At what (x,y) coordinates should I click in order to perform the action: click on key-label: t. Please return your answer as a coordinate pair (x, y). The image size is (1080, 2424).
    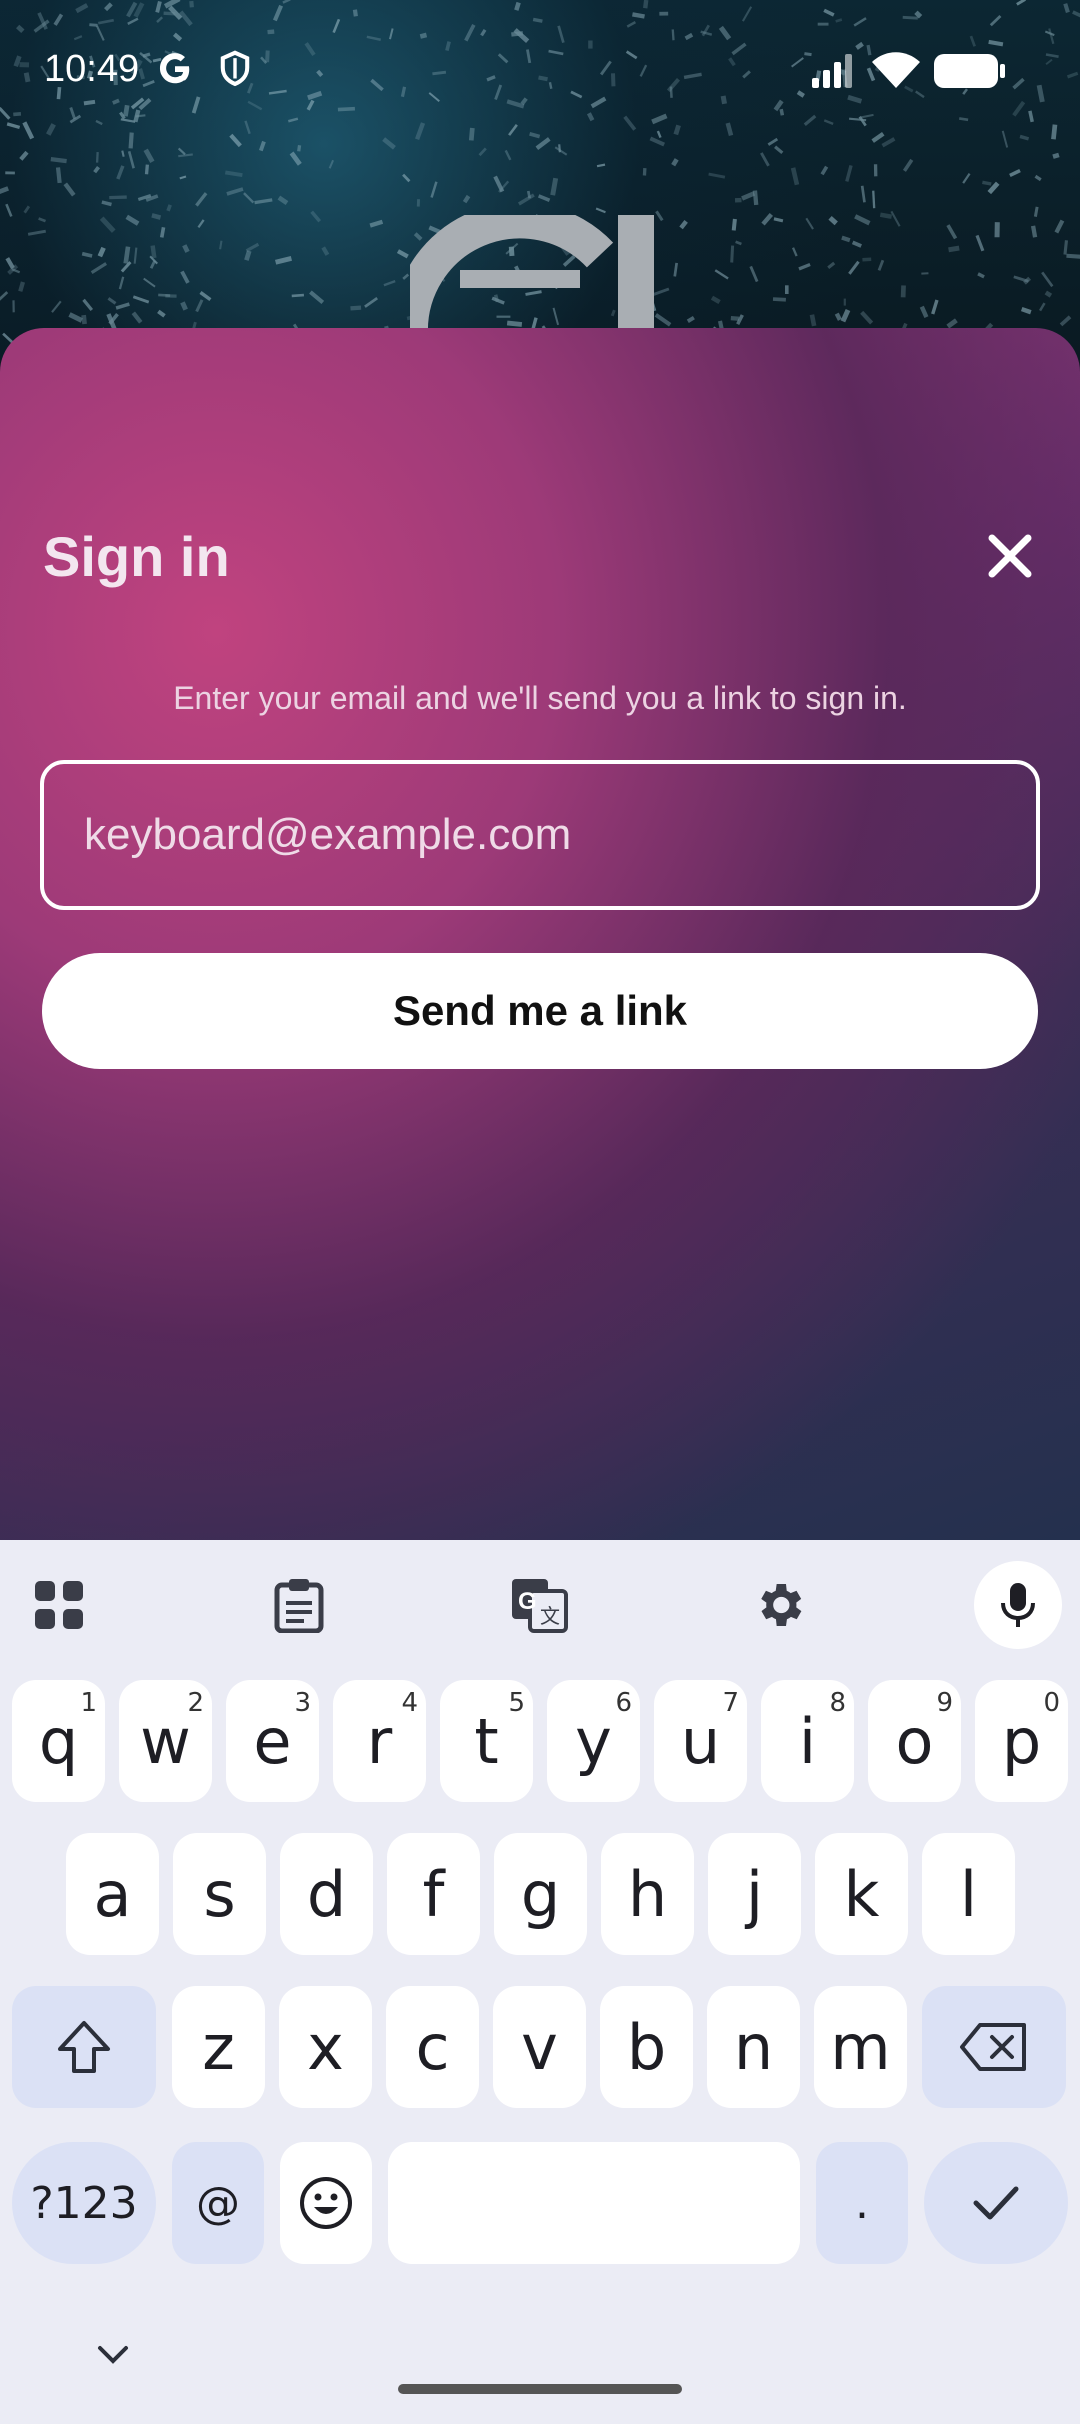
    Looking at the image, I should click on (486, 1741).